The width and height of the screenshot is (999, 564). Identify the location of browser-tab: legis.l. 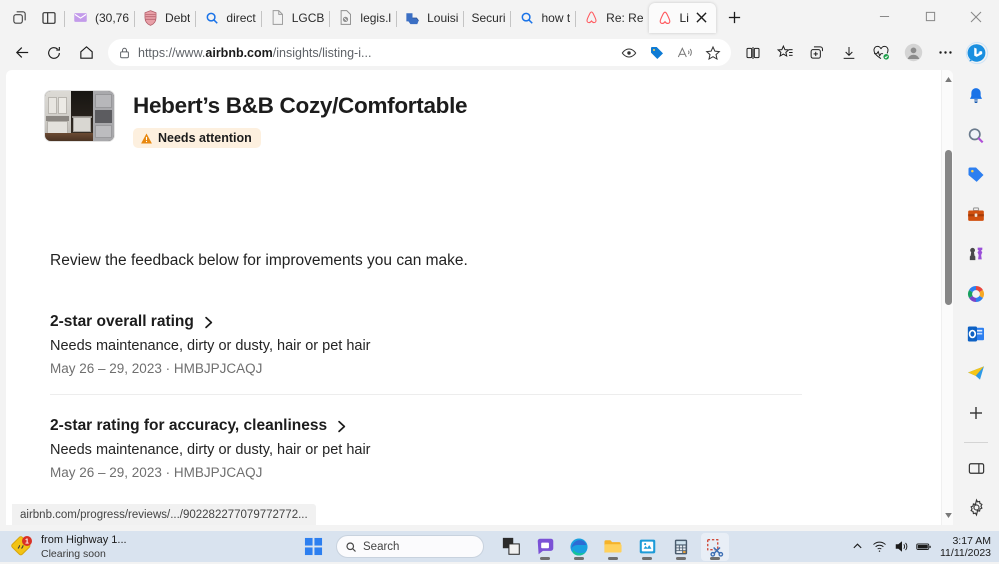
(362, 18).